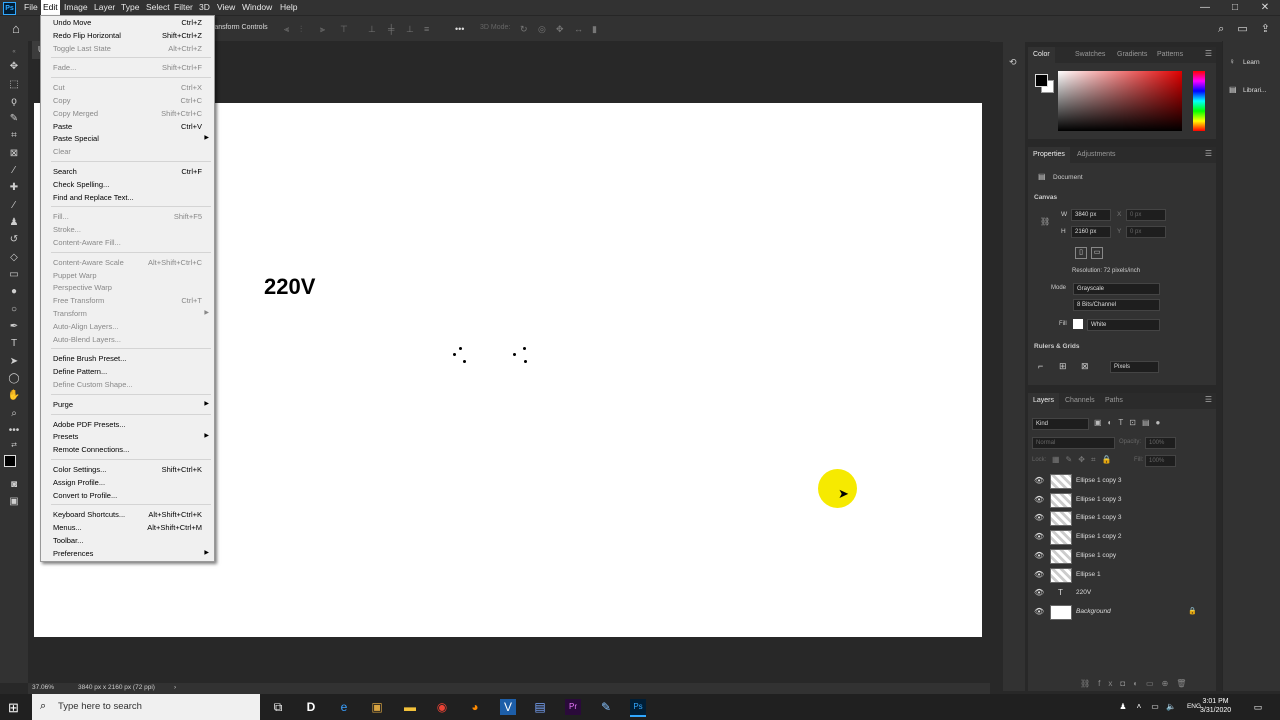  Describe the element at coordinates (286, 29) in the screenshot. I see `align-left-icon: ⫷` at that location.